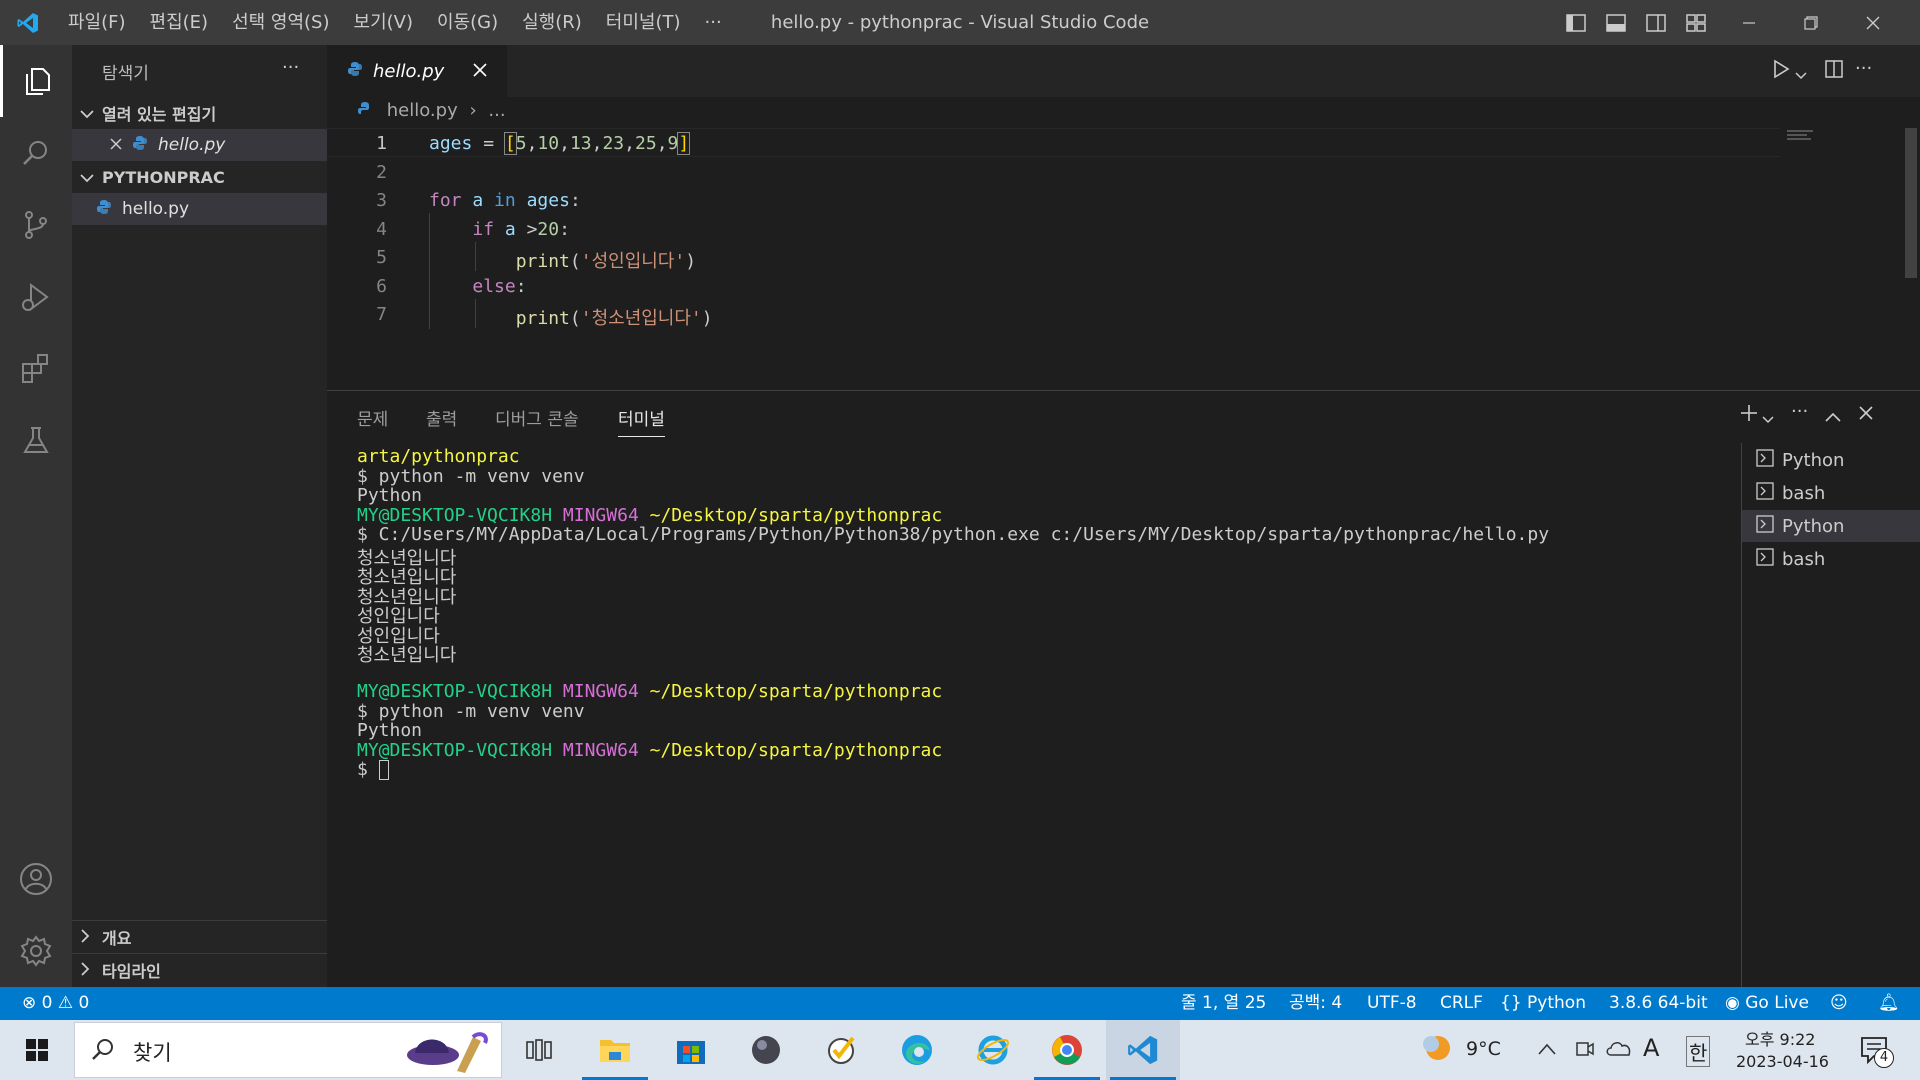 This screenshot has width=1920, height=1080. Describe the element at coordinates (121, 145) in the screenshot. I see `close-icon` at that location.